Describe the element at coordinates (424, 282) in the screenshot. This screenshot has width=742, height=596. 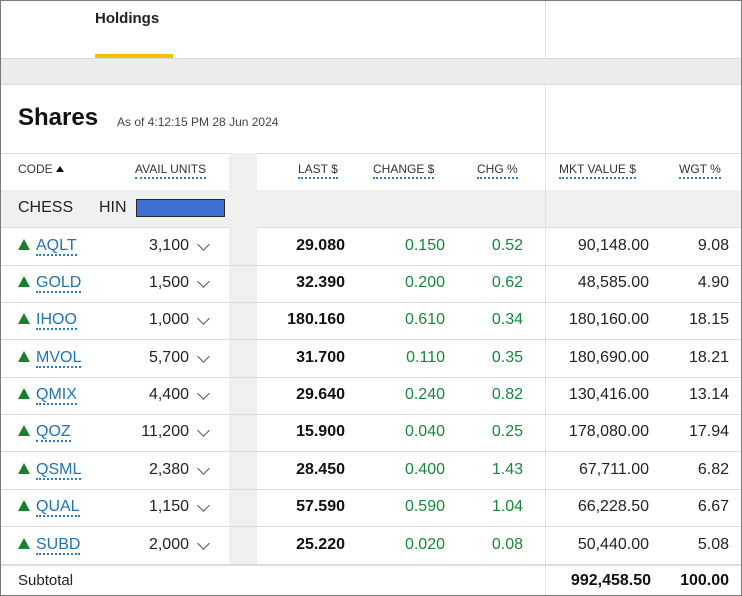
I see `change-value: 0.200` at that location.